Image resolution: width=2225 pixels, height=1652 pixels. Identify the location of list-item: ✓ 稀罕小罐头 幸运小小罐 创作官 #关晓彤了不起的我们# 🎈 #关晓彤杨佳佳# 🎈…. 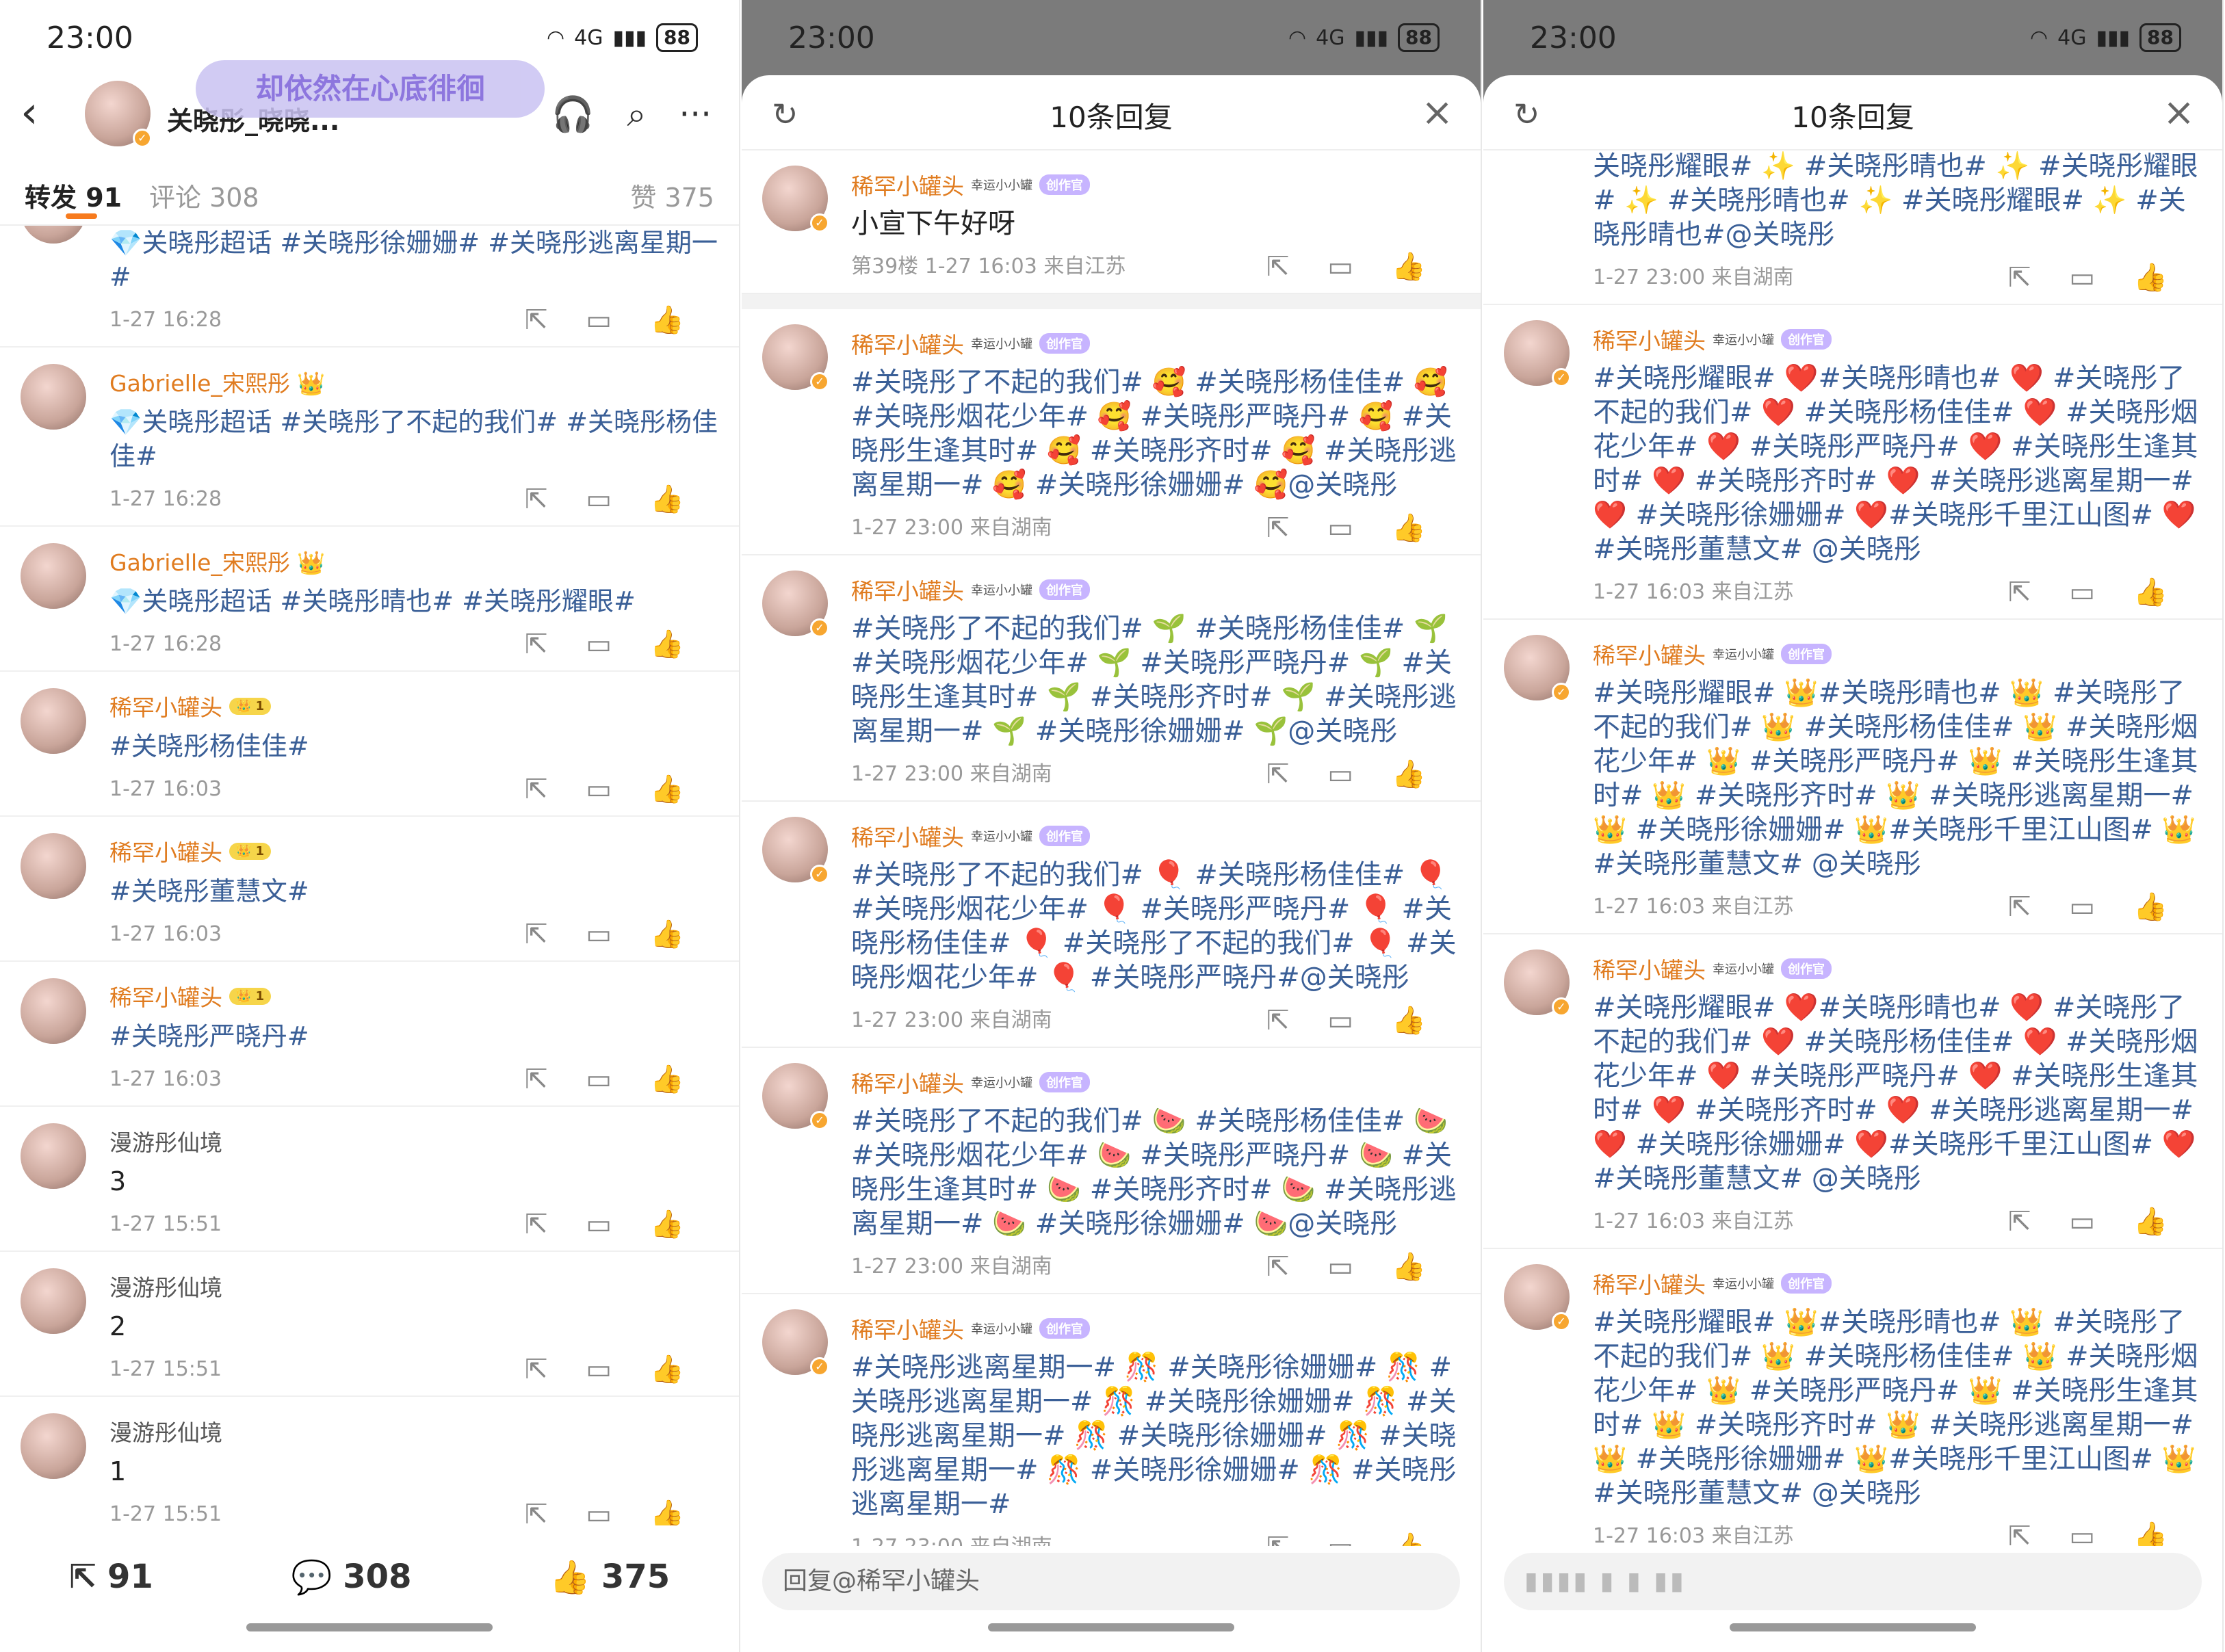
(1111, 925).